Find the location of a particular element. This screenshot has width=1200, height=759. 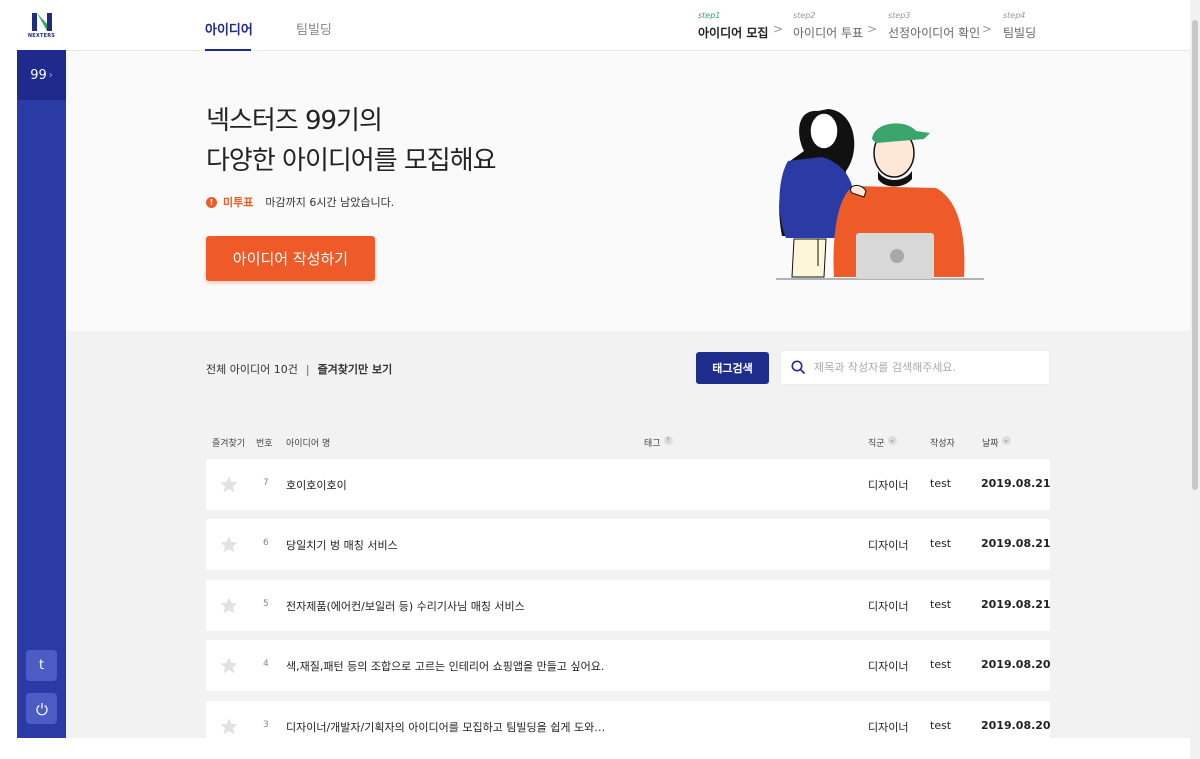

chevron-right-icon: › is located at coordinates (50, 75).